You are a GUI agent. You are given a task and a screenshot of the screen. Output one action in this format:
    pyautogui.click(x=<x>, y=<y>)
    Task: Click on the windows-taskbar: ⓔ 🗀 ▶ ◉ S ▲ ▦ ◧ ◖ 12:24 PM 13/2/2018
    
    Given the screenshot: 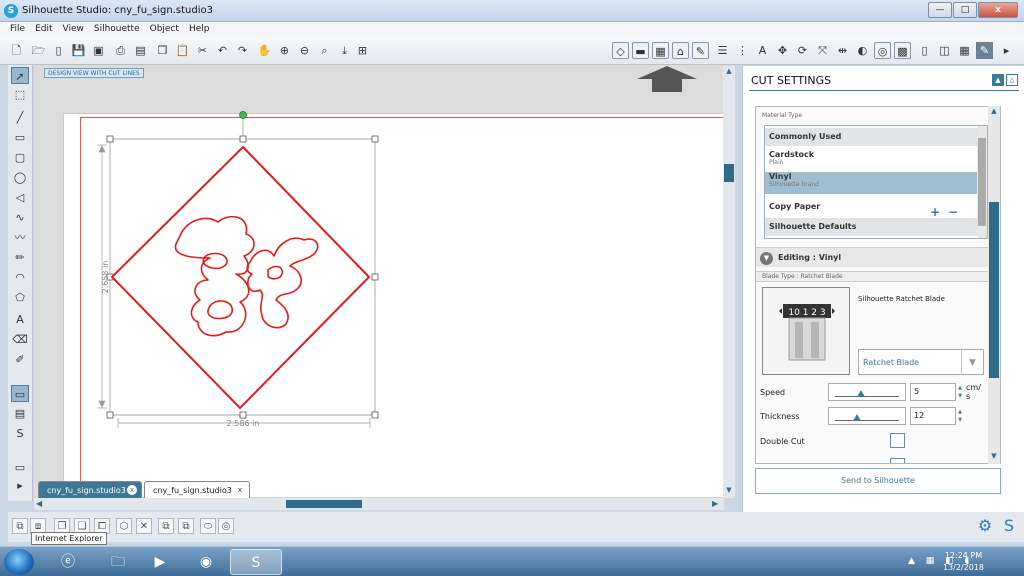 What is the action you would take?
    pyautogui.click(x=512, y=561)
    